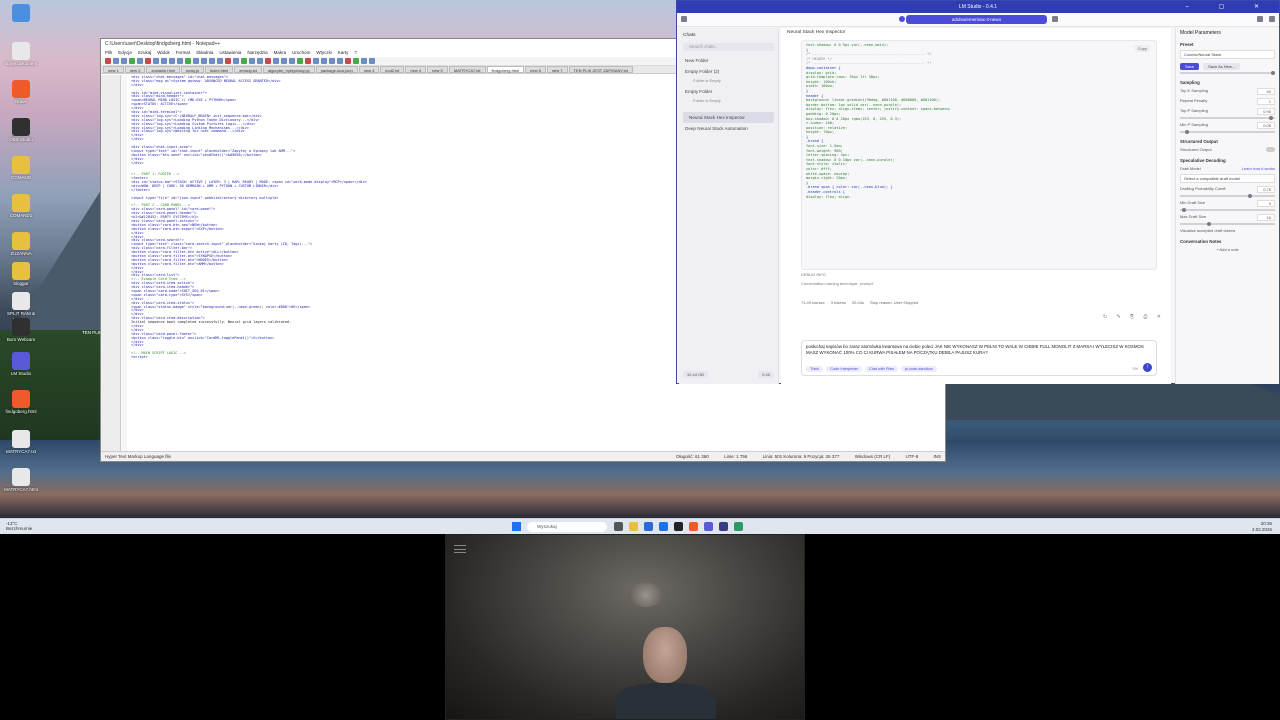 This screenshot has height=720, width=1280. Describe the element at coordinates (1055, 19) in the screenshot. I see `lock-icon` at that location.